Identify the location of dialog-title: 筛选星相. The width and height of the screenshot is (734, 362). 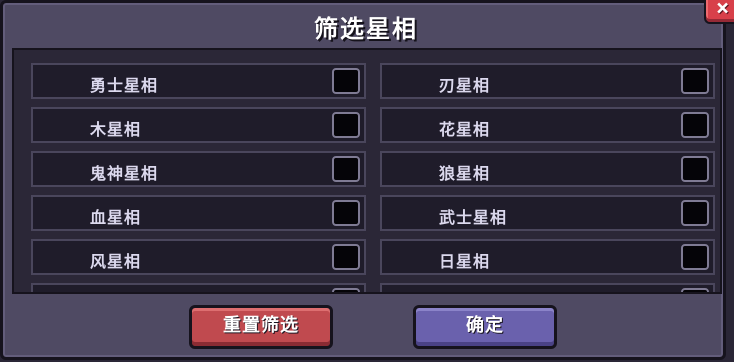
(366, 29).